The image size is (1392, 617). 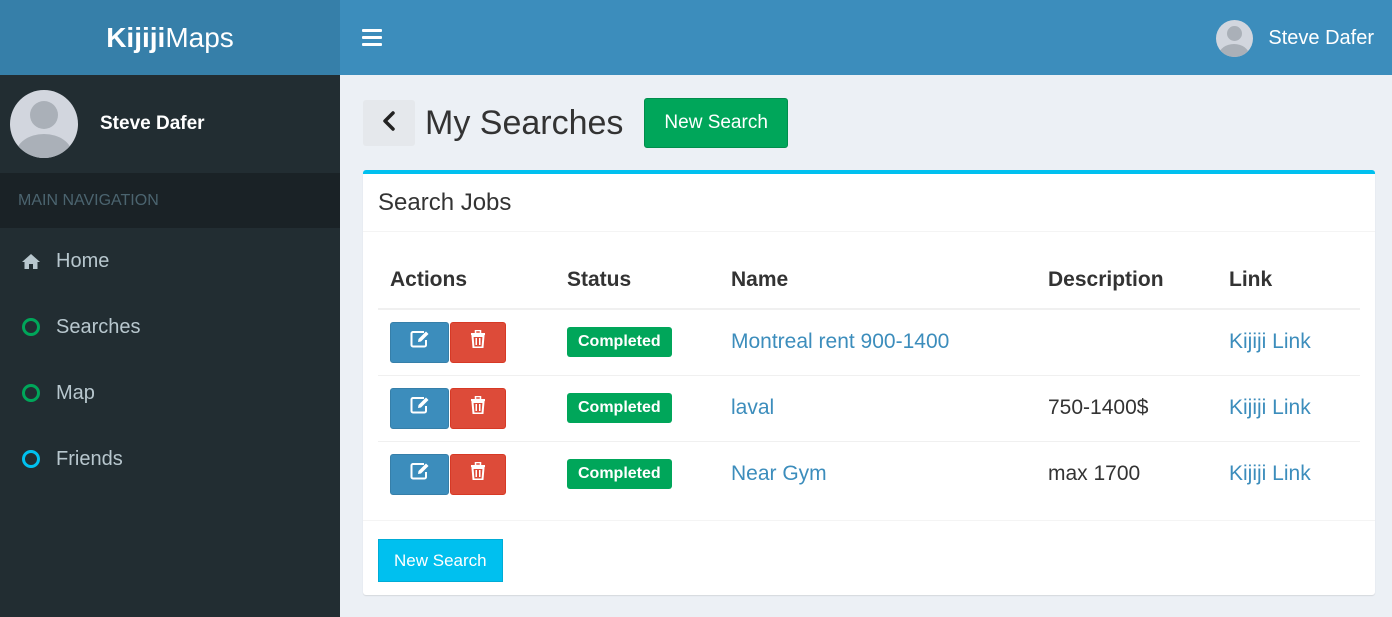 What do you see at coordinates (31, 459) in the screenshot?
I see `circle-aqua-icon` at bounding box center [31, 459].